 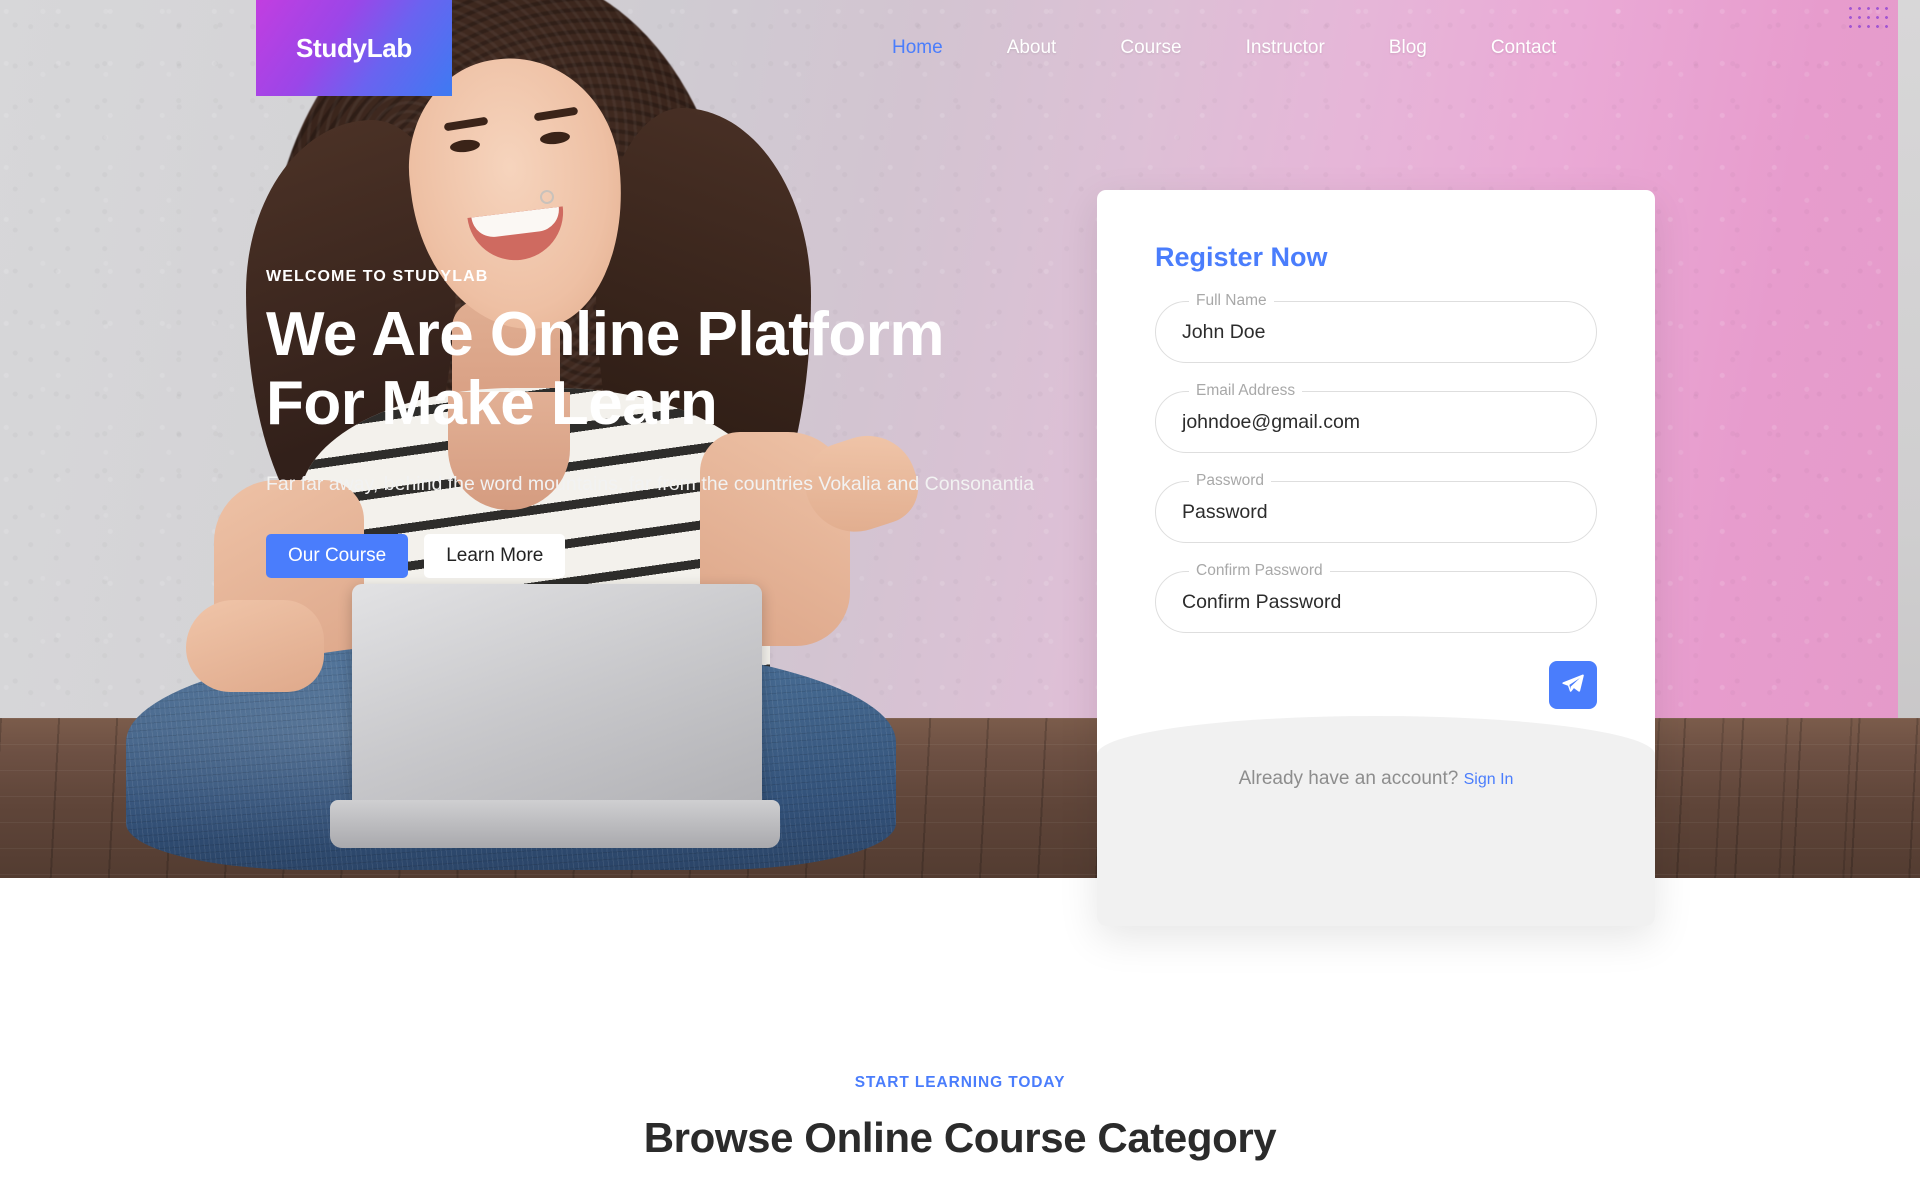 I want to click on signin-prompt: Already have an account? Sign In, so click(x=1376, y=847).